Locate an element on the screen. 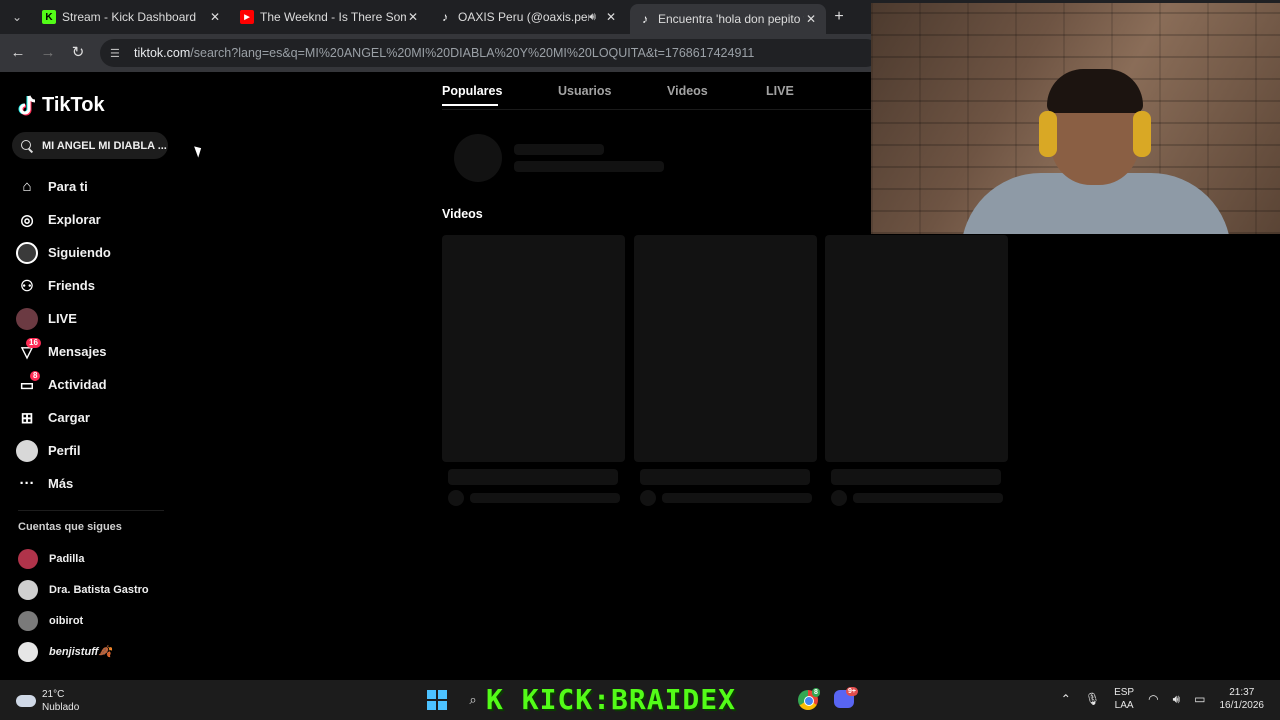 The height and width of the screenshot is (720, 1280). more-icon: ··· is located at coordinates (27, 483).